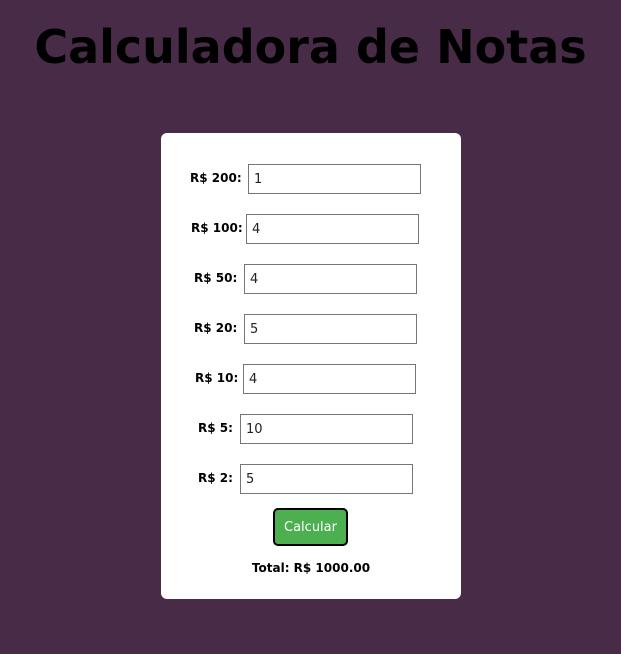 The image size is (621, 654). What do you see at coordinates (215, 478) in the screenshot?
I see `note-label-2: R$ 2:` at bounding box center [215, 478].